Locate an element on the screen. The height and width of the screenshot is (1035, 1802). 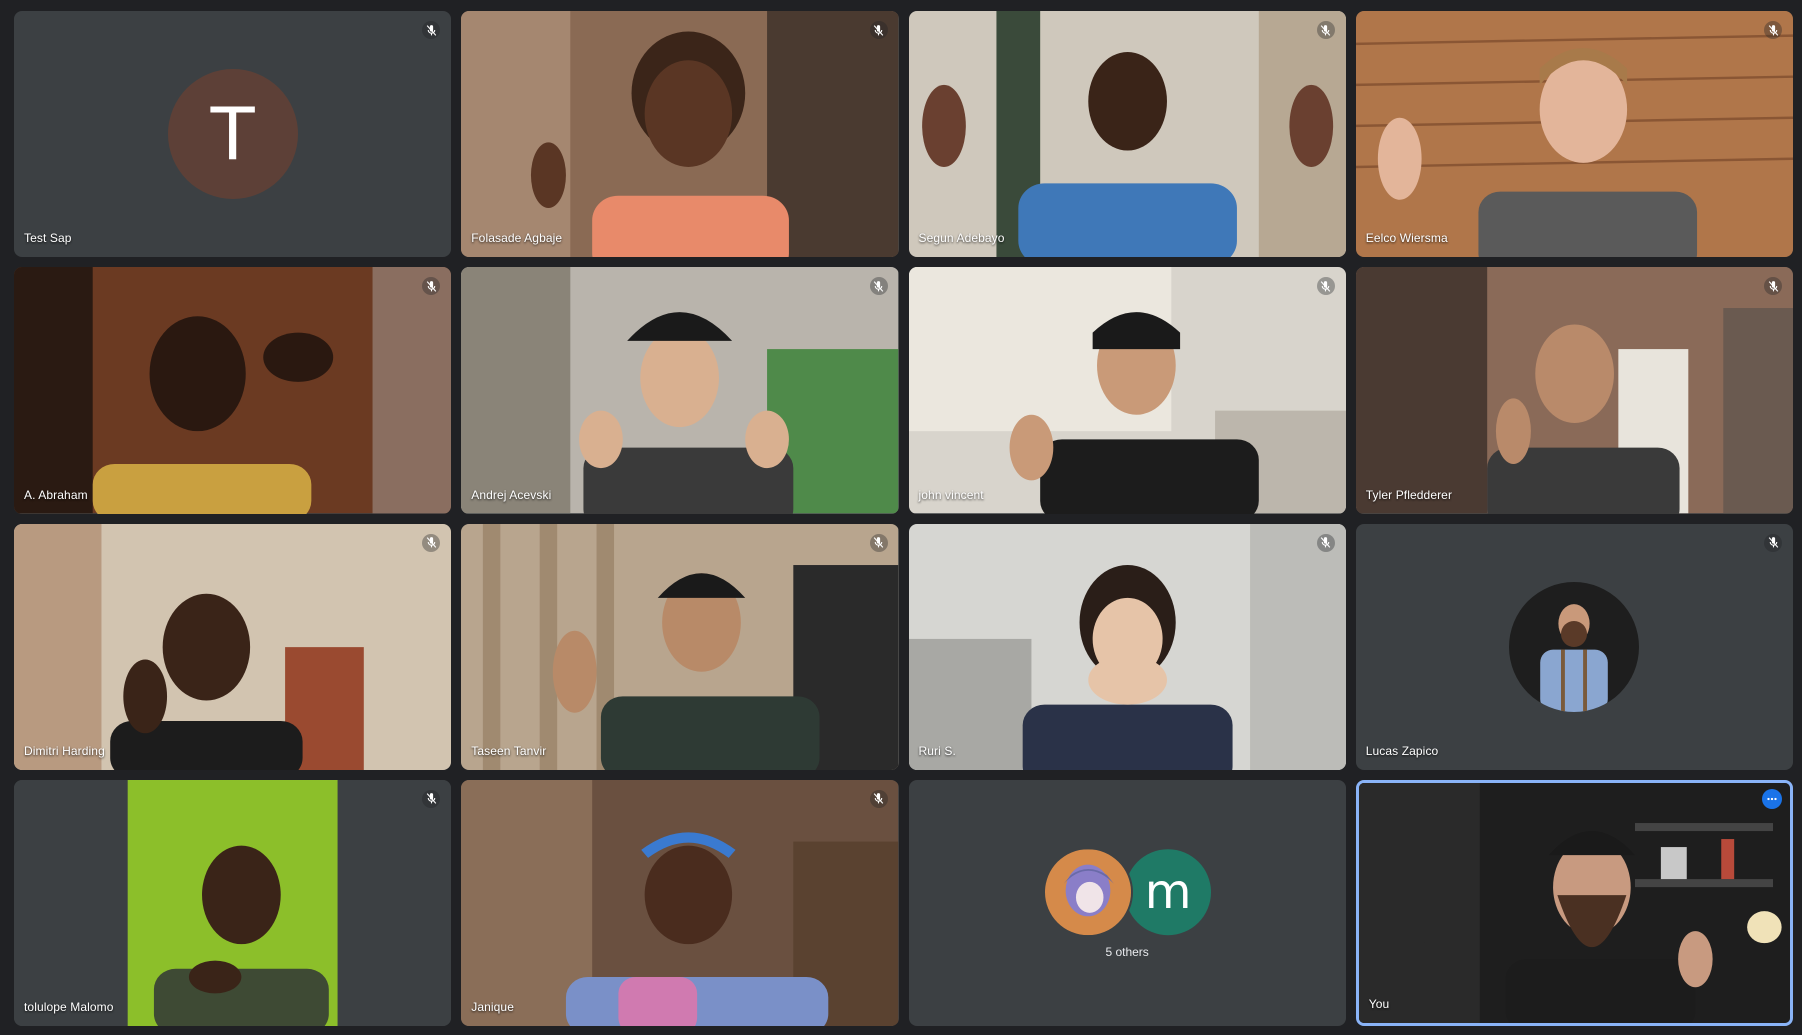
more-options-icon is located at coordinates (1772, 798).